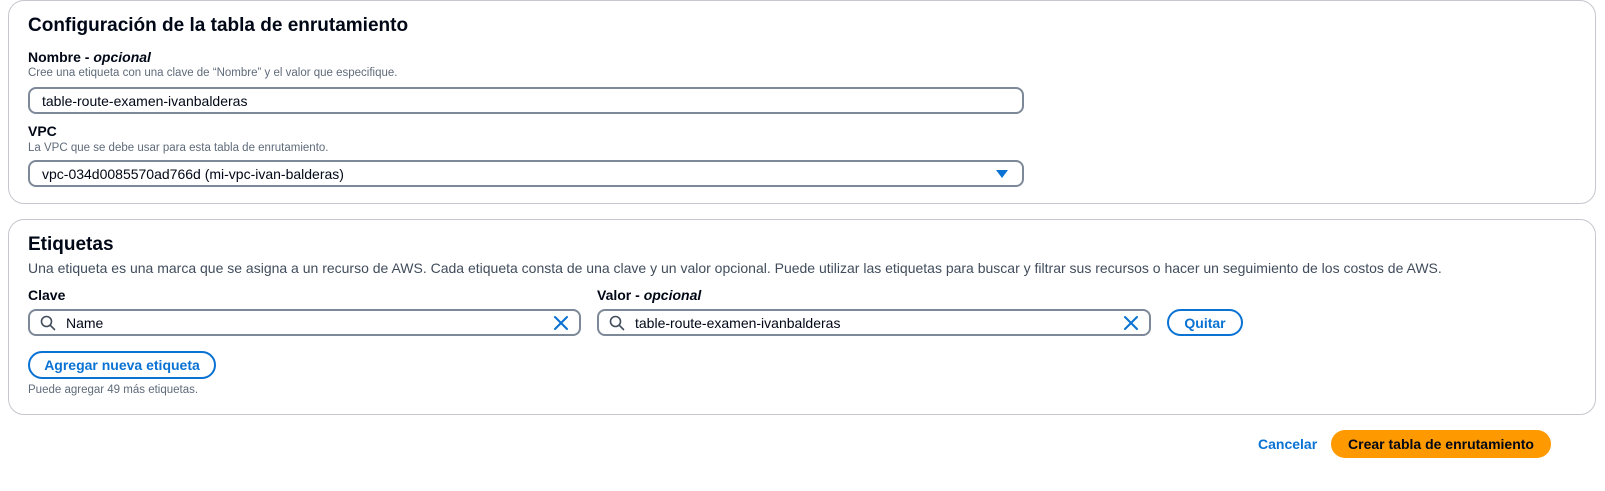  I want to click on name-label-text: Nombre, so click(54, 57).